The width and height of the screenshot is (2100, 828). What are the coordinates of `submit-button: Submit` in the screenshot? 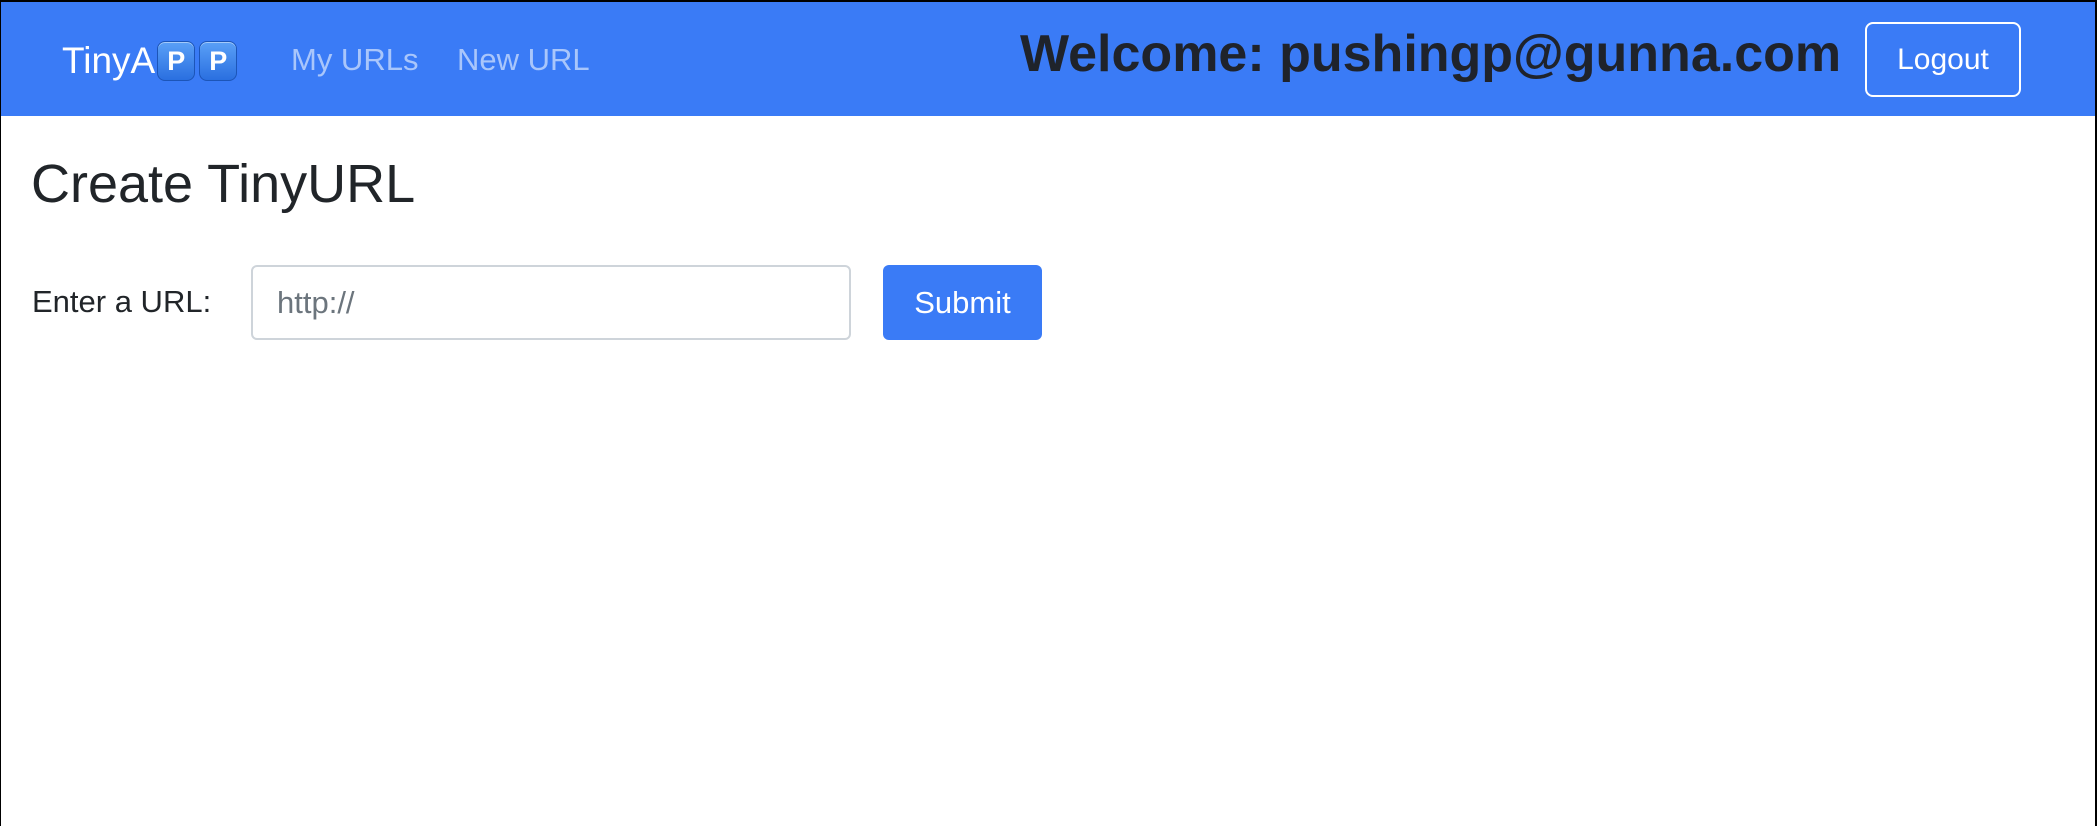 It's located at (962, 302).